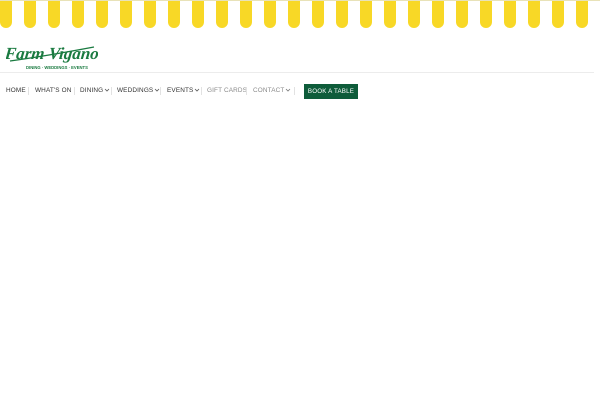 Image resolution: width=600 pixels, height=400 pixels. What do you see at coordinates (92, 90) in the screenshot?
I see `nav-dining-label: DINING` at bounding box center [92, 90].